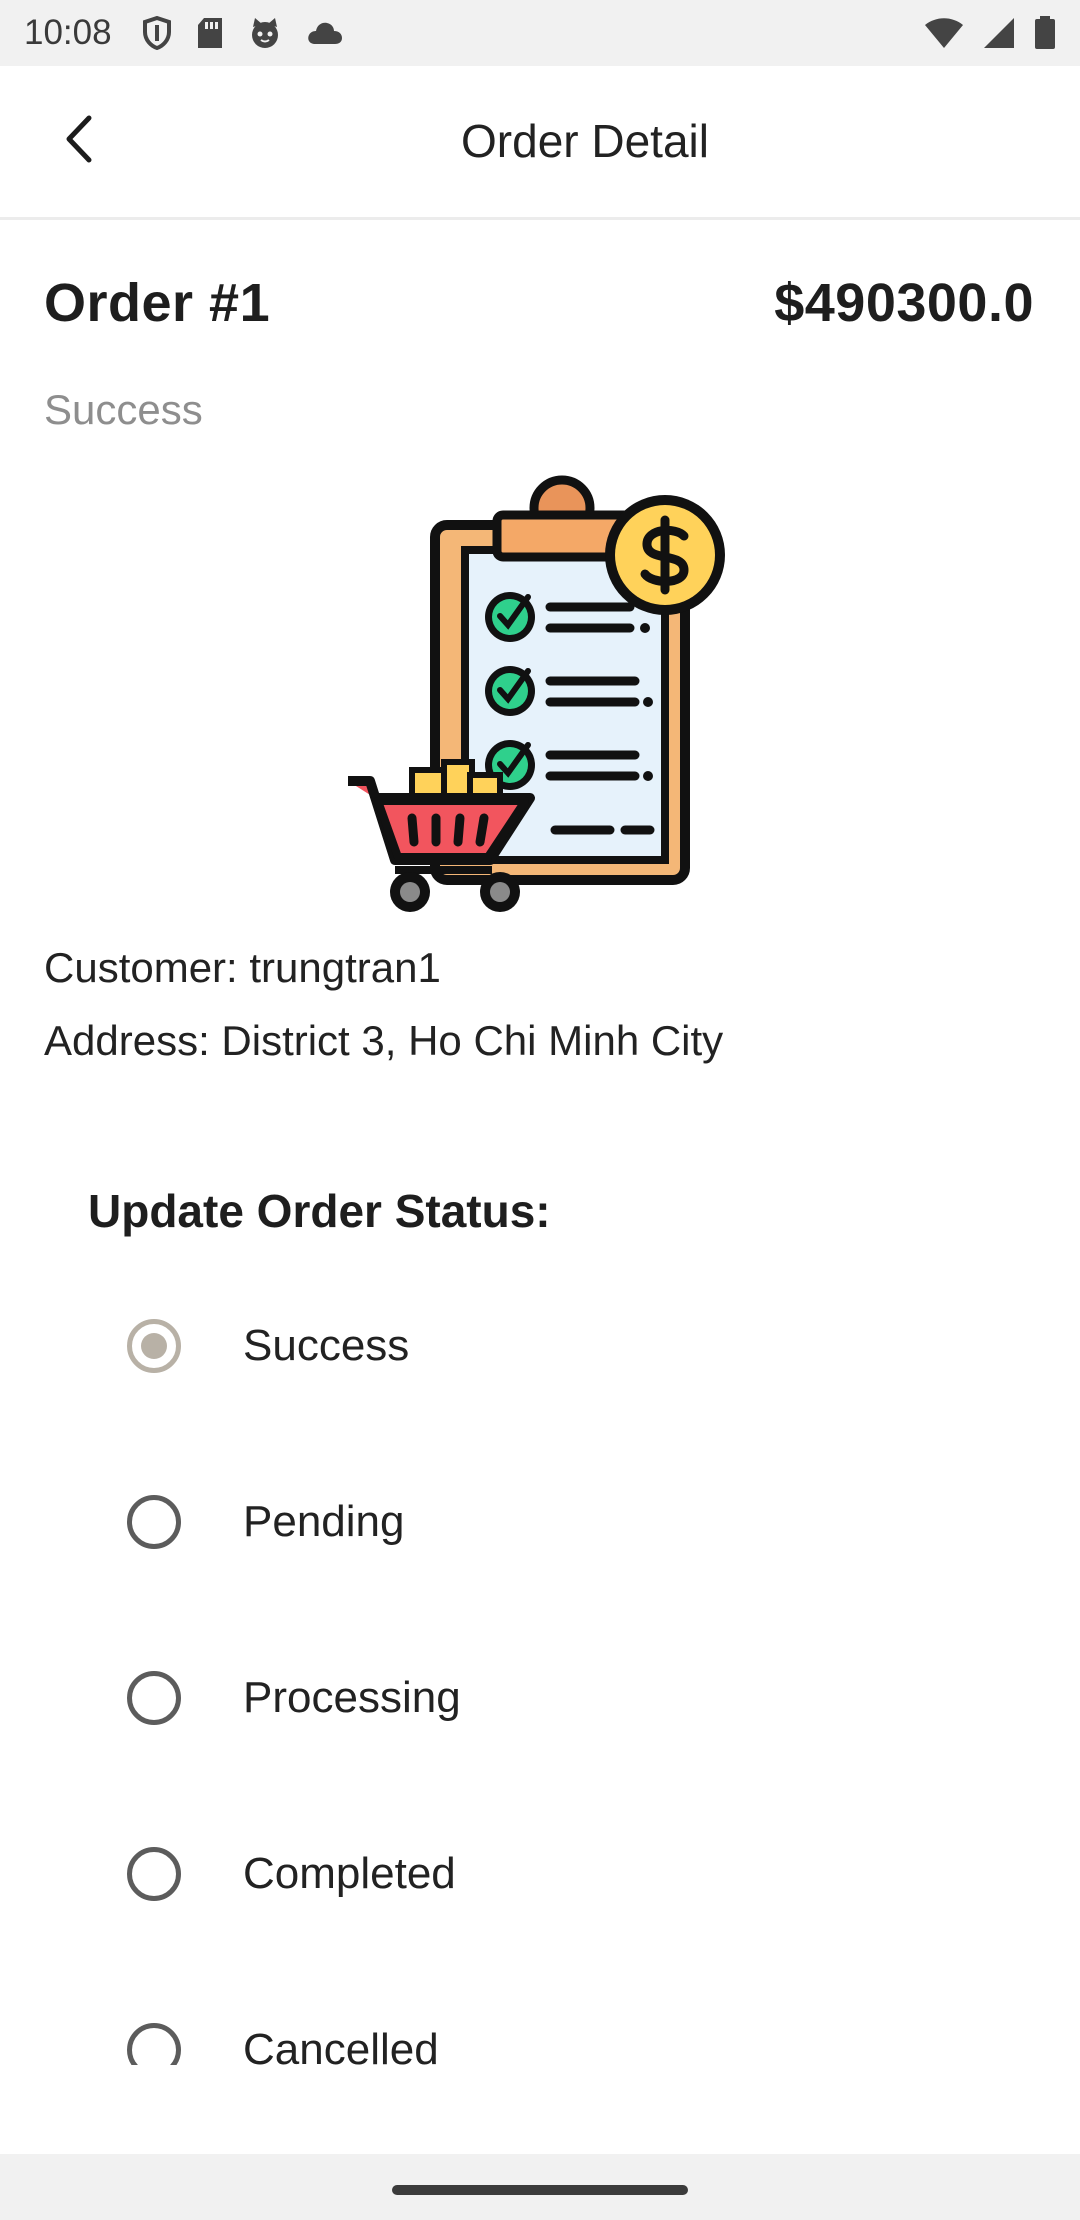 Image resolution: width=1080 pixels, height=2220 pixels. Describe the element at coordinates (540, 1346) in the screenshot. I see `status-option-success: Success` at that location.